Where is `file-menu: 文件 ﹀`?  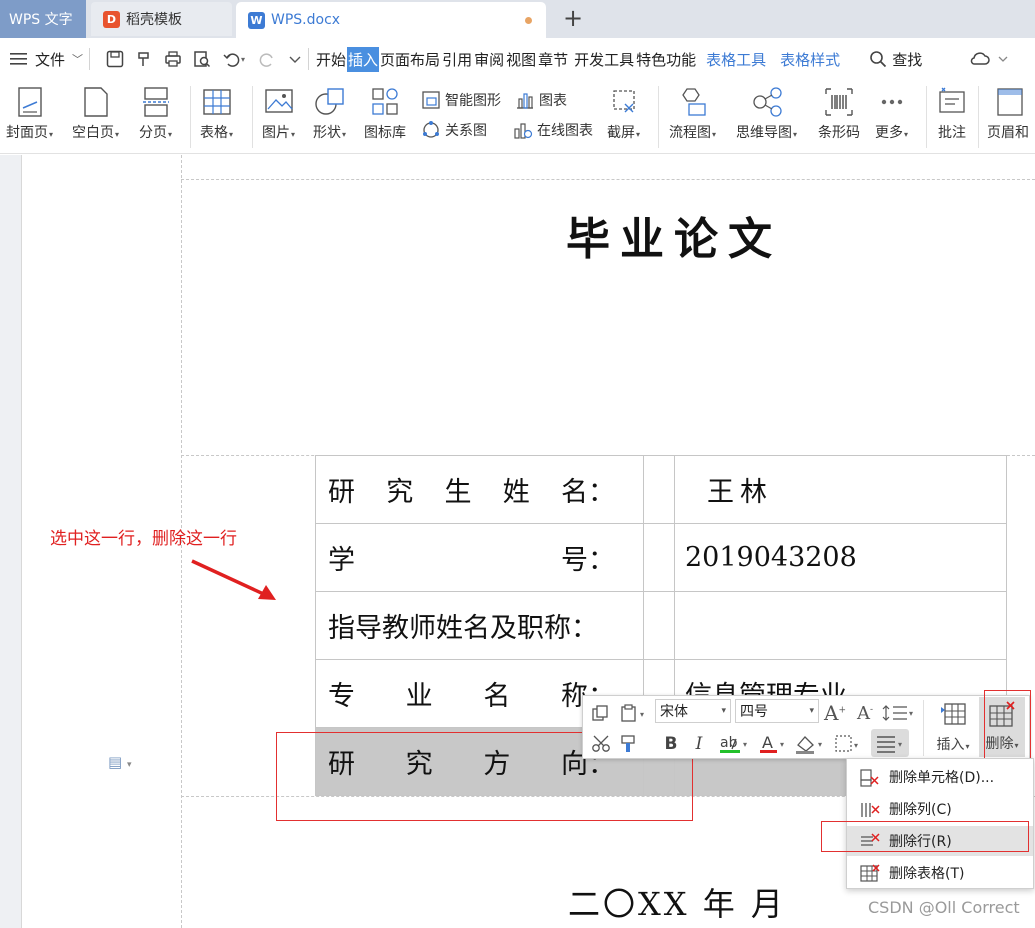
file-menu: 文件 ﹀ is located at coordinates (46, 59).